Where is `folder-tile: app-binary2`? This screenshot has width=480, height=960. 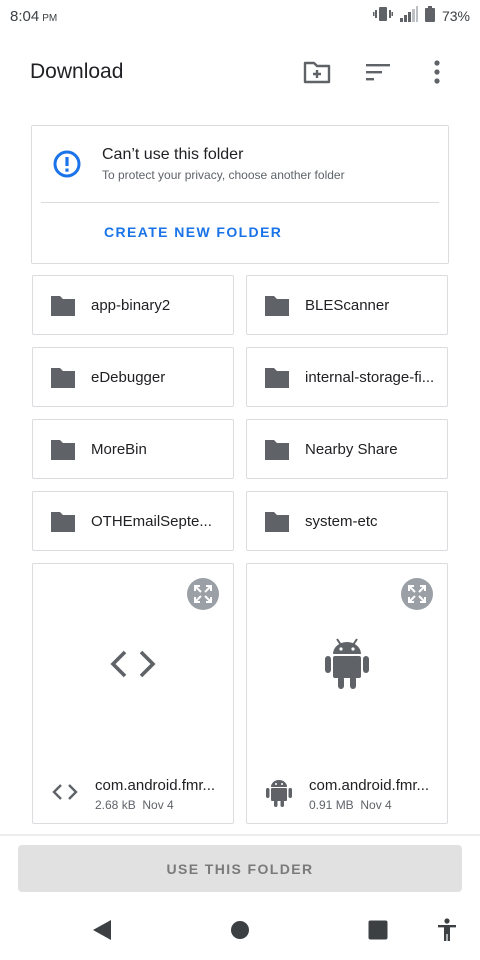 folder-tile: app-binary2 is located at coordinates (133, 305).